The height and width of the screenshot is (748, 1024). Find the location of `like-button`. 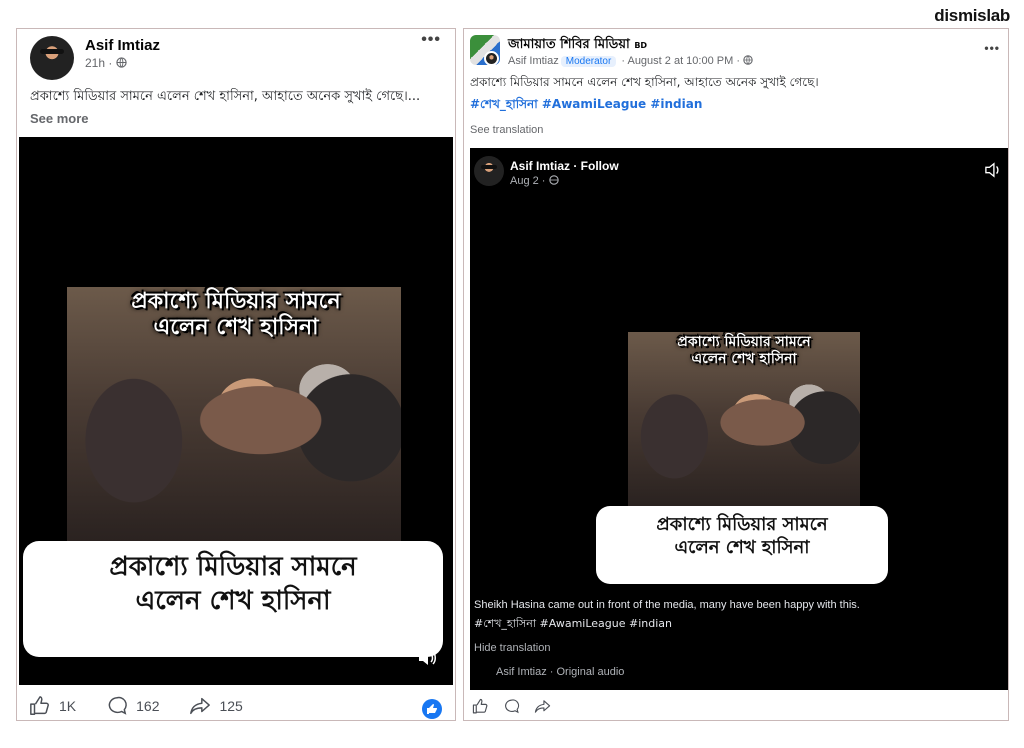

like-button is located at coordinates (480, 706).